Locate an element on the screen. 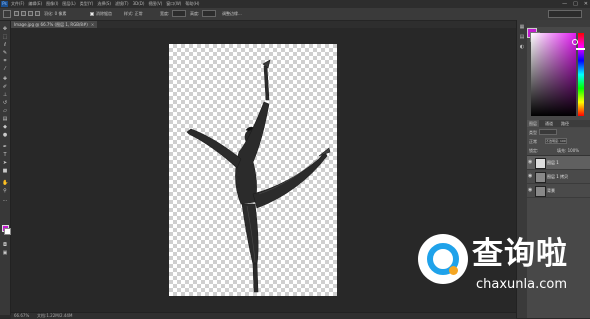  zoom-level: 66.67% is located at coordinates (21, 316).